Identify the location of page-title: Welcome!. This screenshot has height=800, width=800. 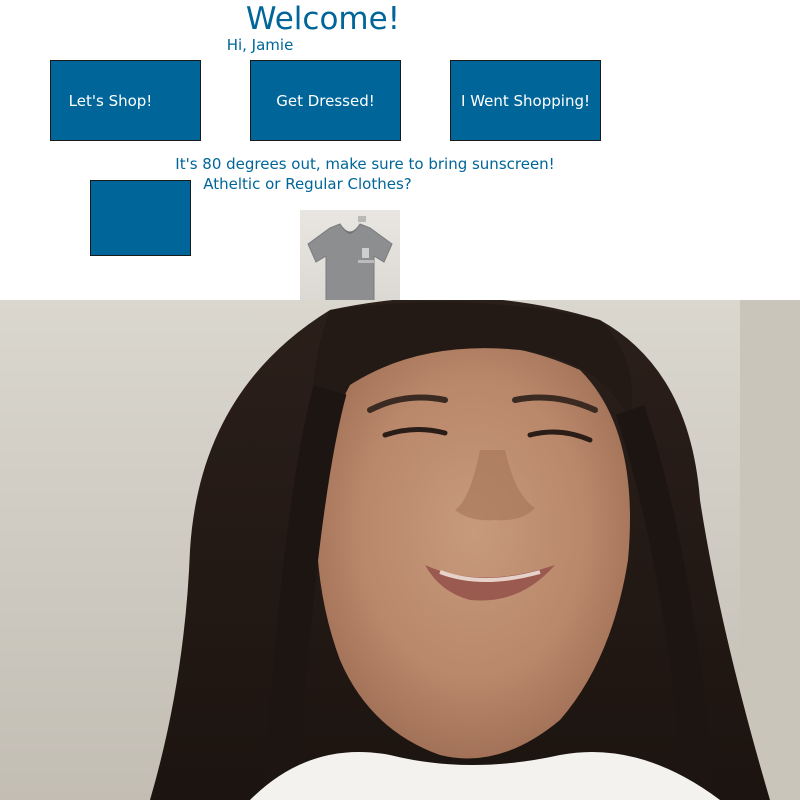
(323, 19).